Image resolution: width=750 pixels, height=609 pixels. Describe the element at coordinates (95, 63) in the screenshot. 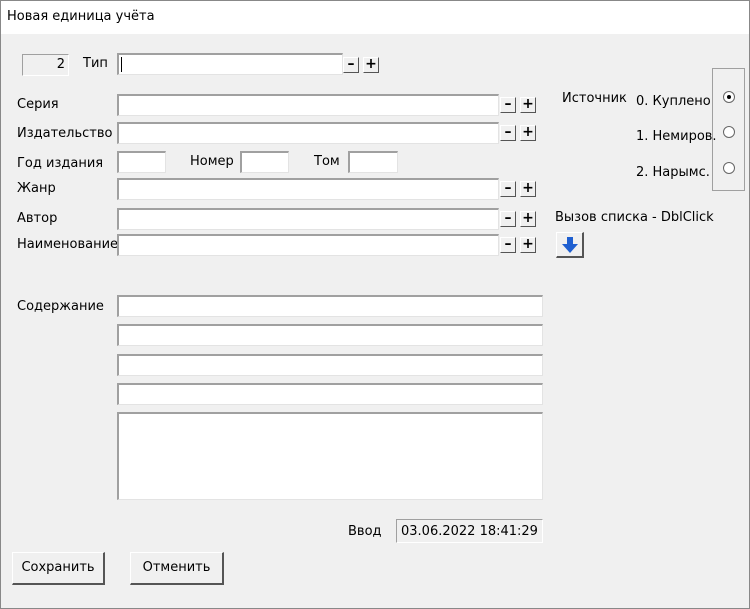

I see `type-label: Тип` at that location.